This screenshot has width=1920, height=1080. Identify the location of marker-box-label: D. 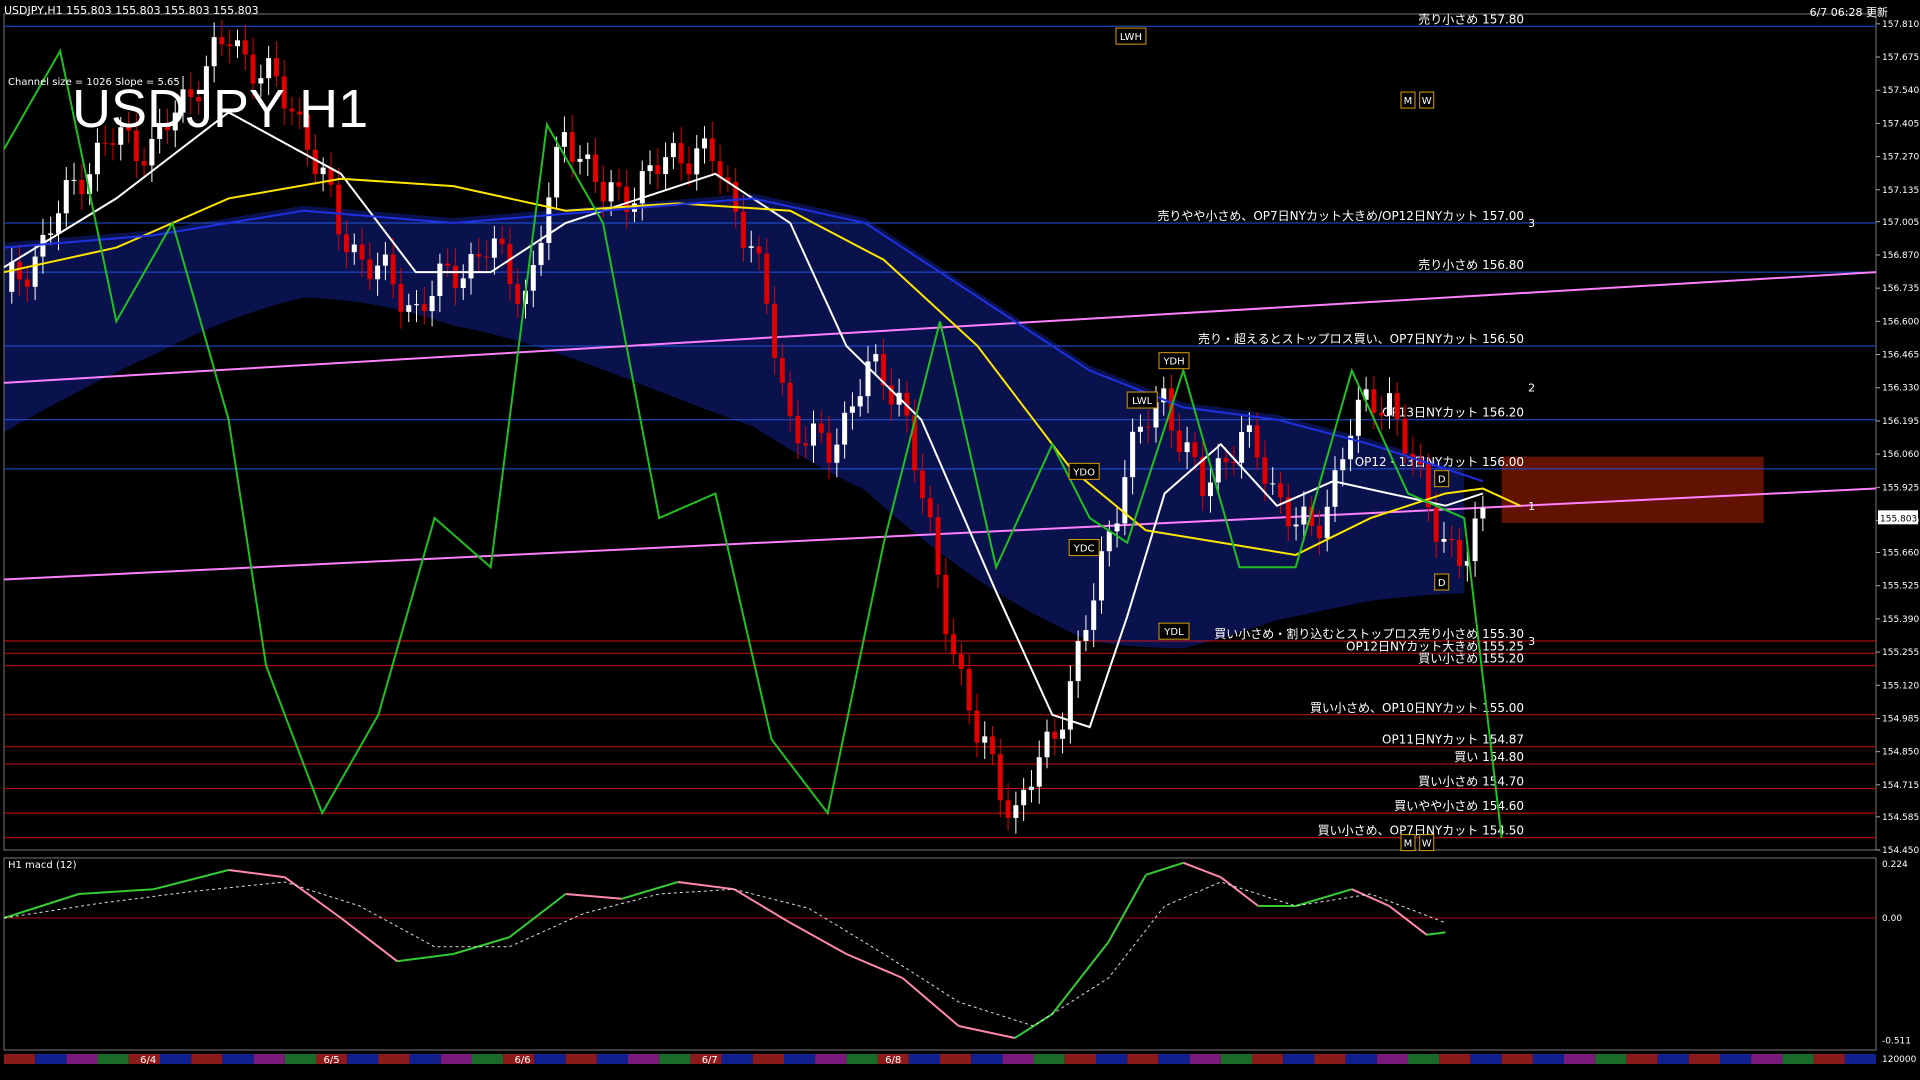
(1442, 583).